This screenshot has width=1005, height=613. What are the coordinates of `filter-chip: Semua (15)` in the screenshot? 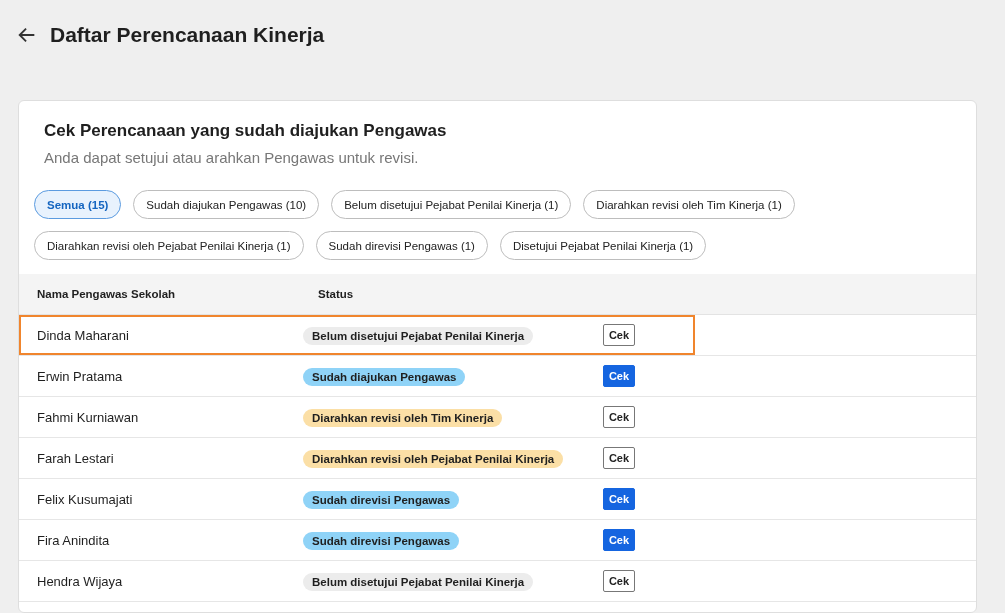 It's located at (78, 204).